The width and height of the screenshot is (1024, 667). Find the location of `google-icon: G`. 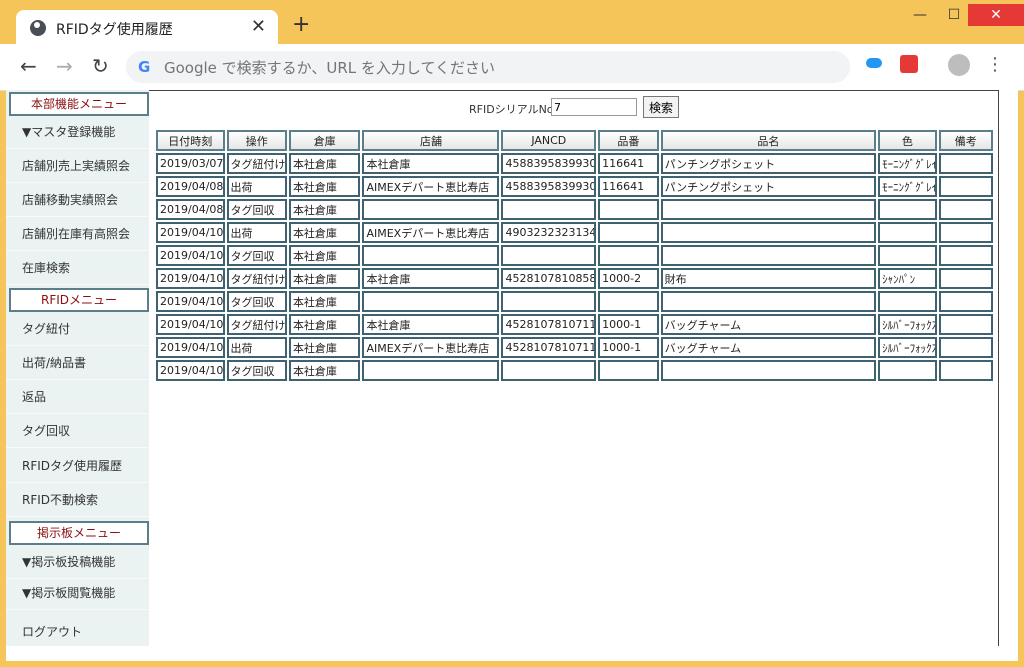

google-icon: G is located at coordinates (144, 67).